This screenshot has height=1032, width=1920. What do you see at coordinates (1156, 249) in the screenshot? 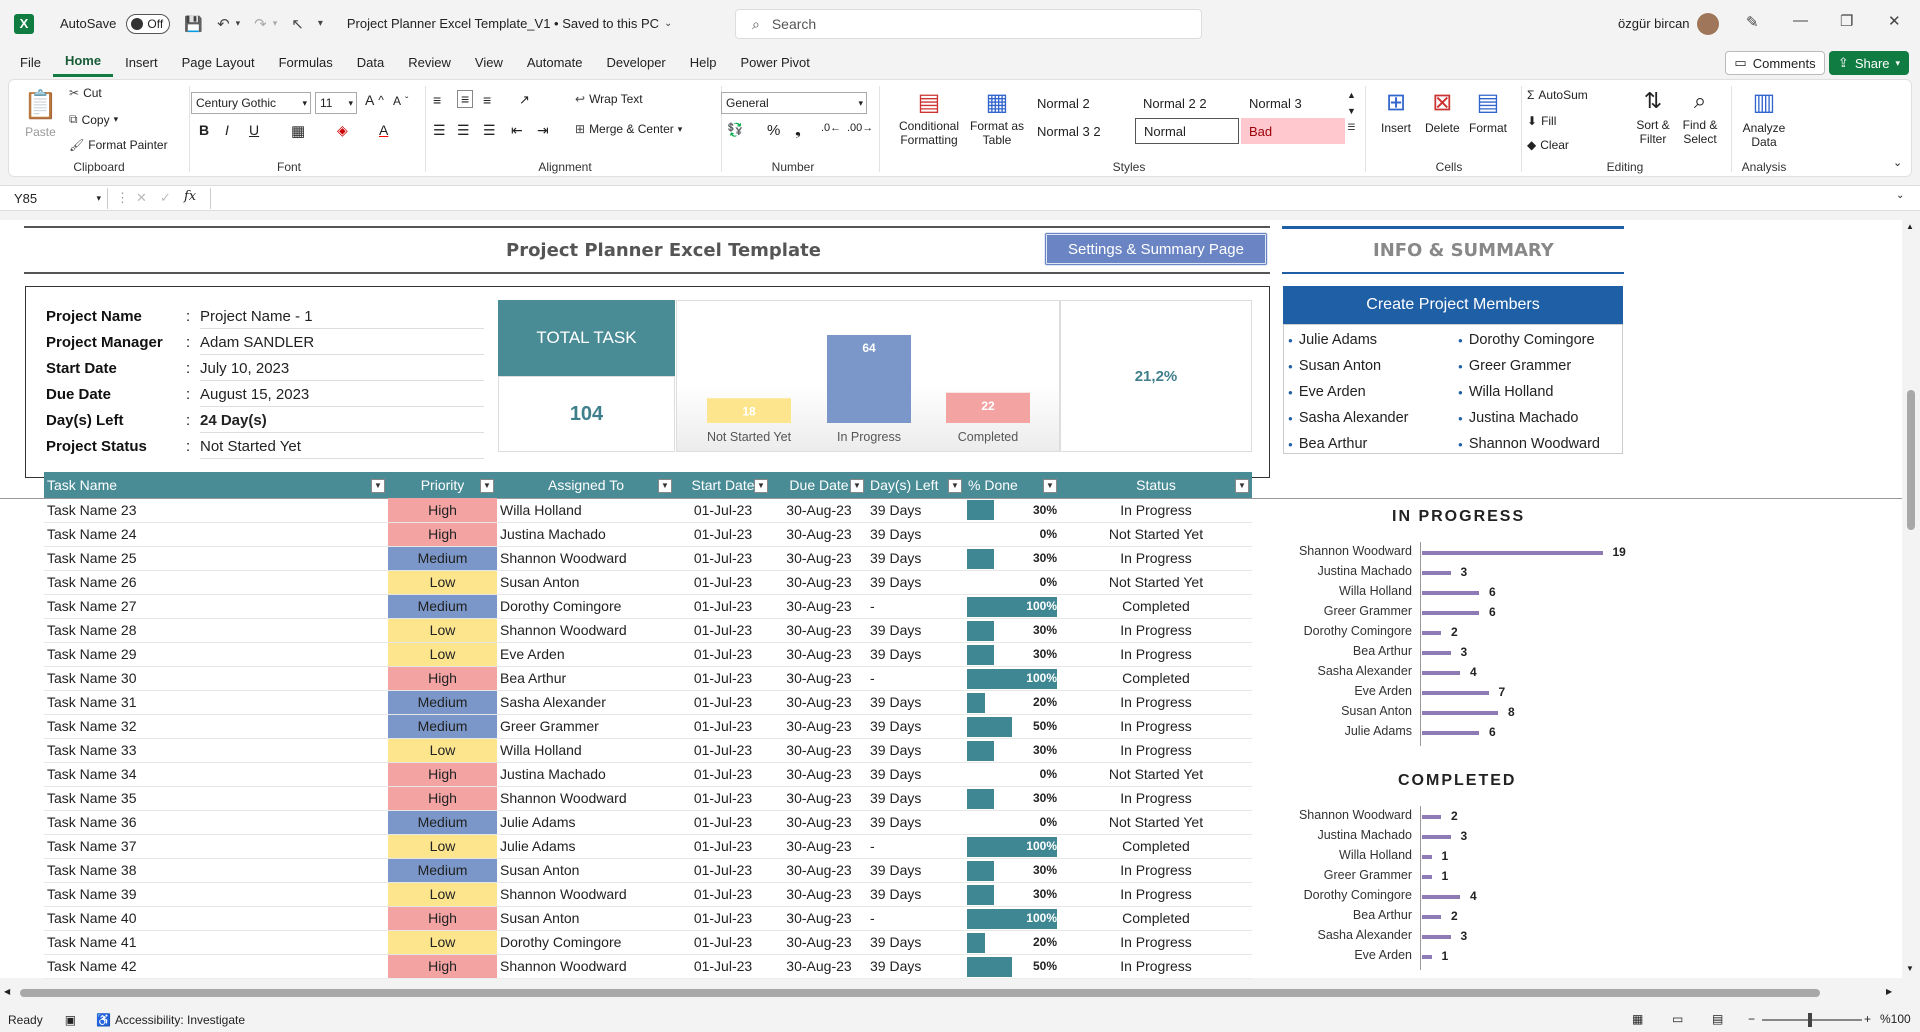
I see `settings-summary-button: Settings & Summary Page` at bounding box center [1156, 249].